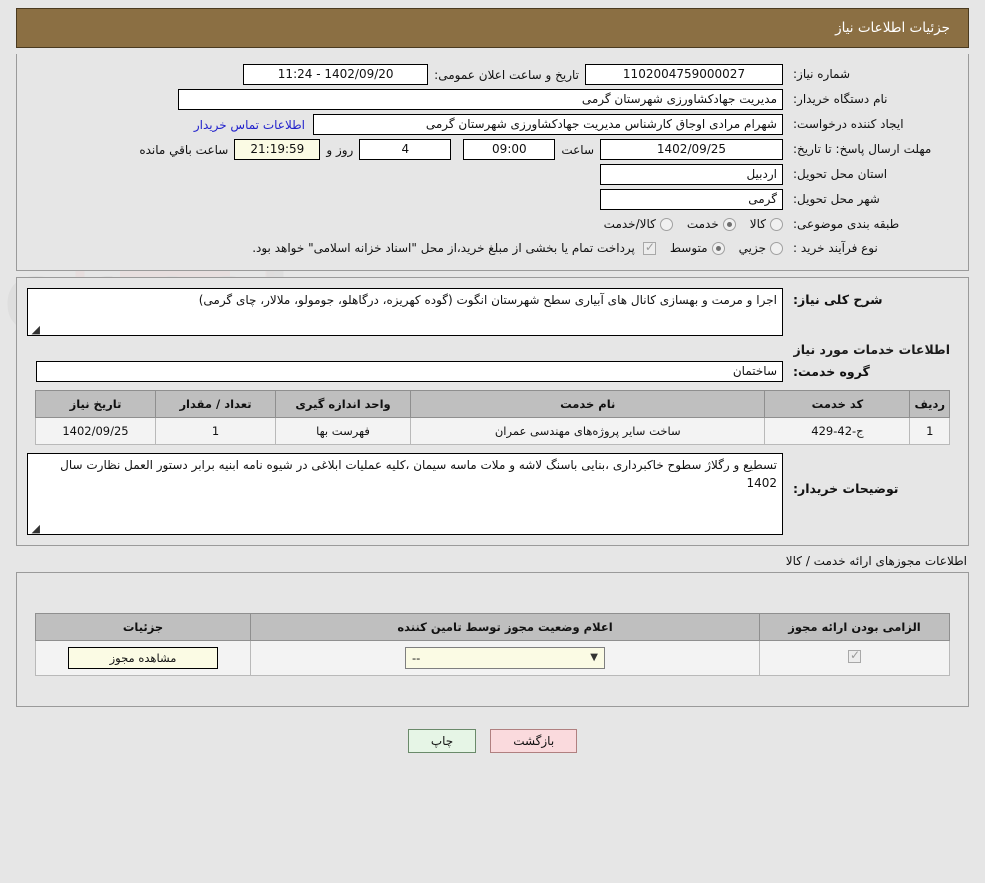  I want to click on buyer-org-field: مدیریت جهادکشاورزی شهرستان گرمی, so click(480, 99).